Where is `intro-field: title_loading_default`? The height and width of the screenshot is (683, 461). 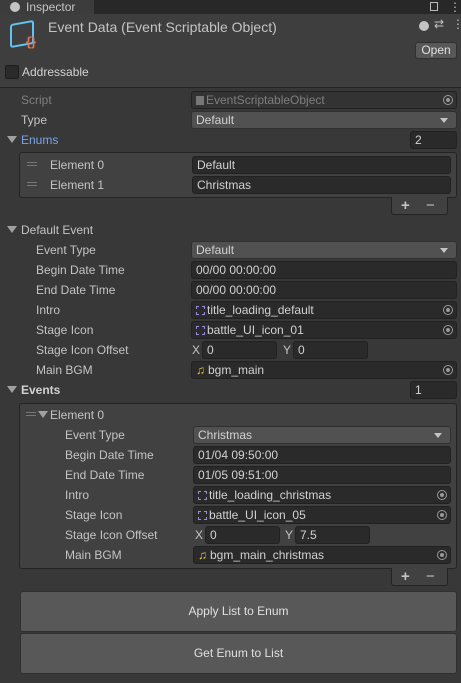 intro-field: title_loading_default is located at coordinates (324, 310).